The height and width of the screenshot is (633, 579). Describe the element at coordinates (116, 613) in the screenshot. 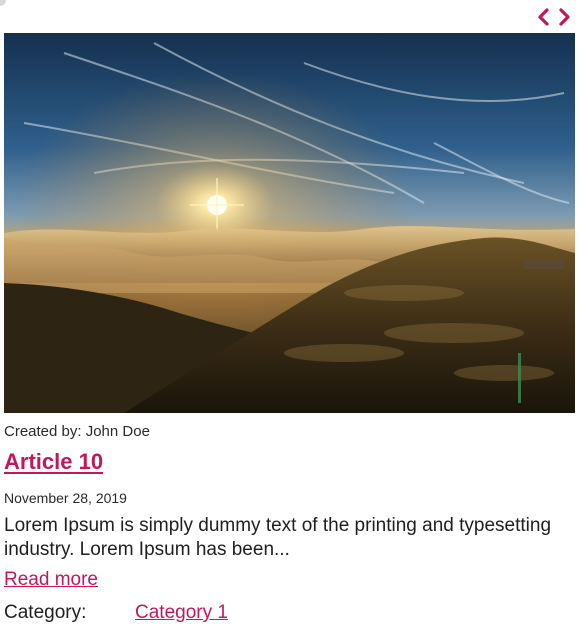

I see `category-row: Category: Category 1` at that location.